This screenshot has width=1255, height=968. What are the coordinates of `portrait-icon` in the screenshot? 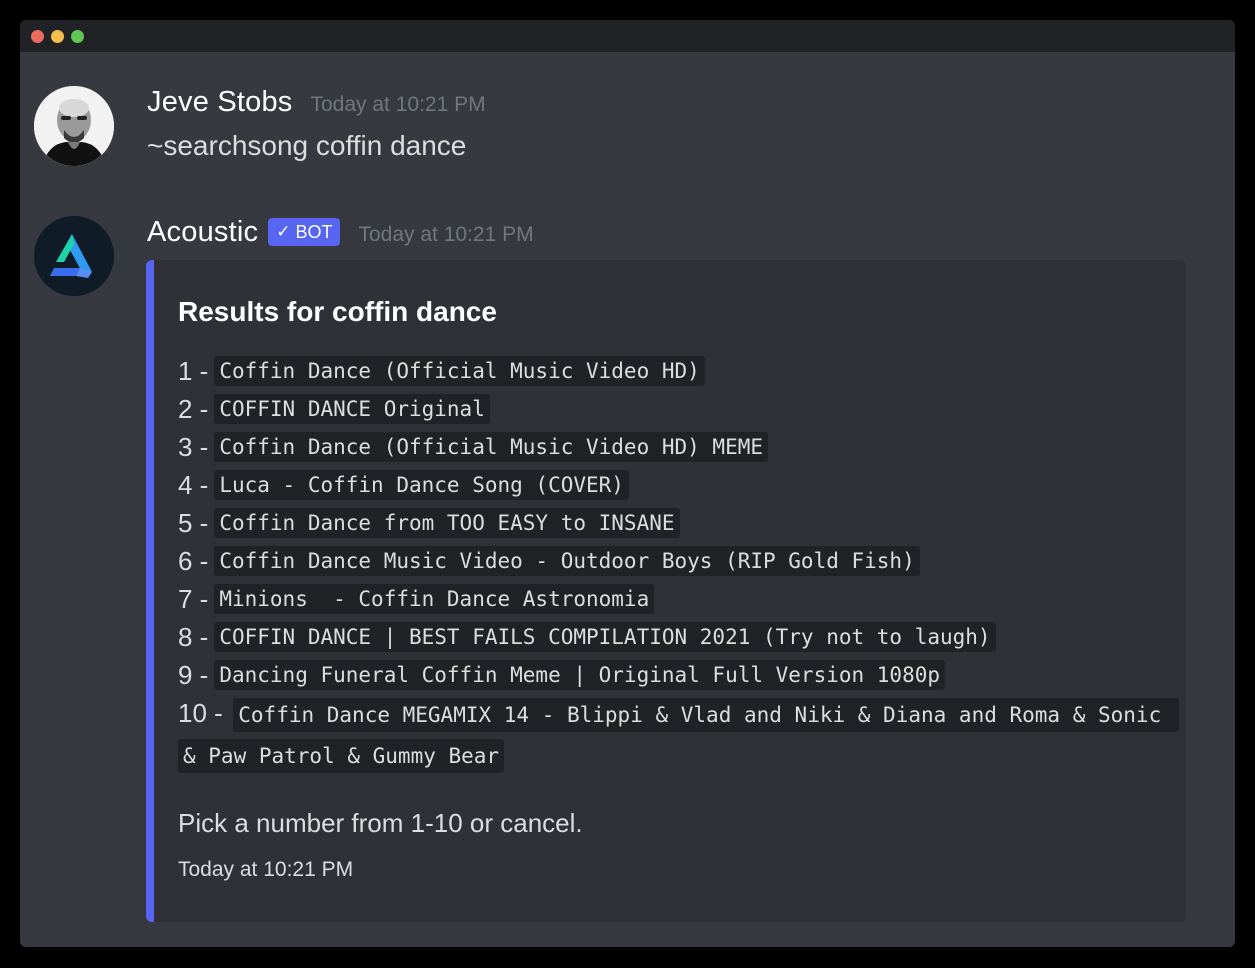 It's located at (74, 126).